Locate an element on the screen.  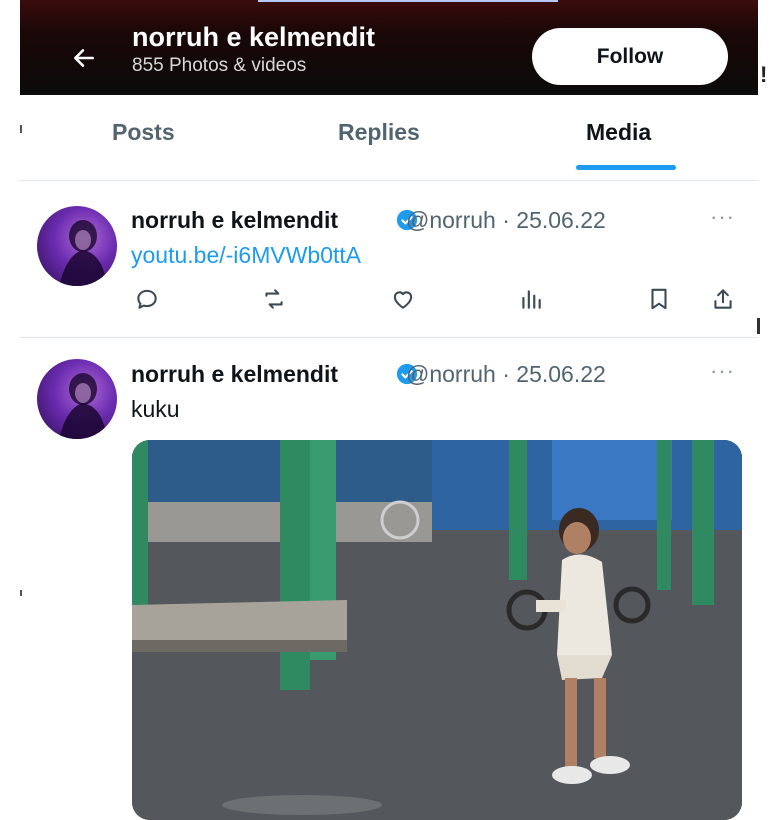
reply-icon is located at coordinates (147, 299).